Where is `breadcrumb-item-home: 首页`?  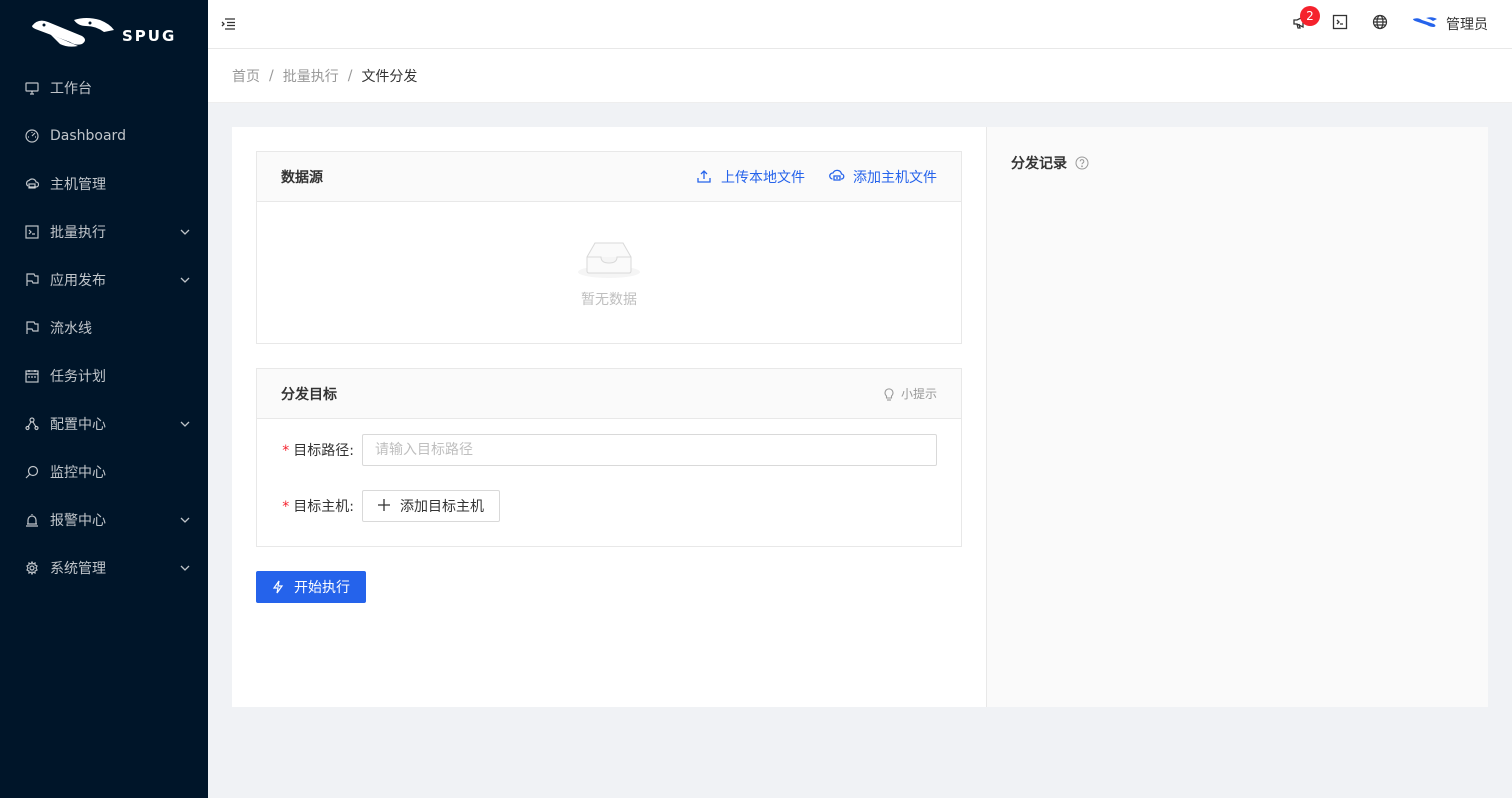
breadcrumb-item-home: 首页 is located at coordinates (246, 76).